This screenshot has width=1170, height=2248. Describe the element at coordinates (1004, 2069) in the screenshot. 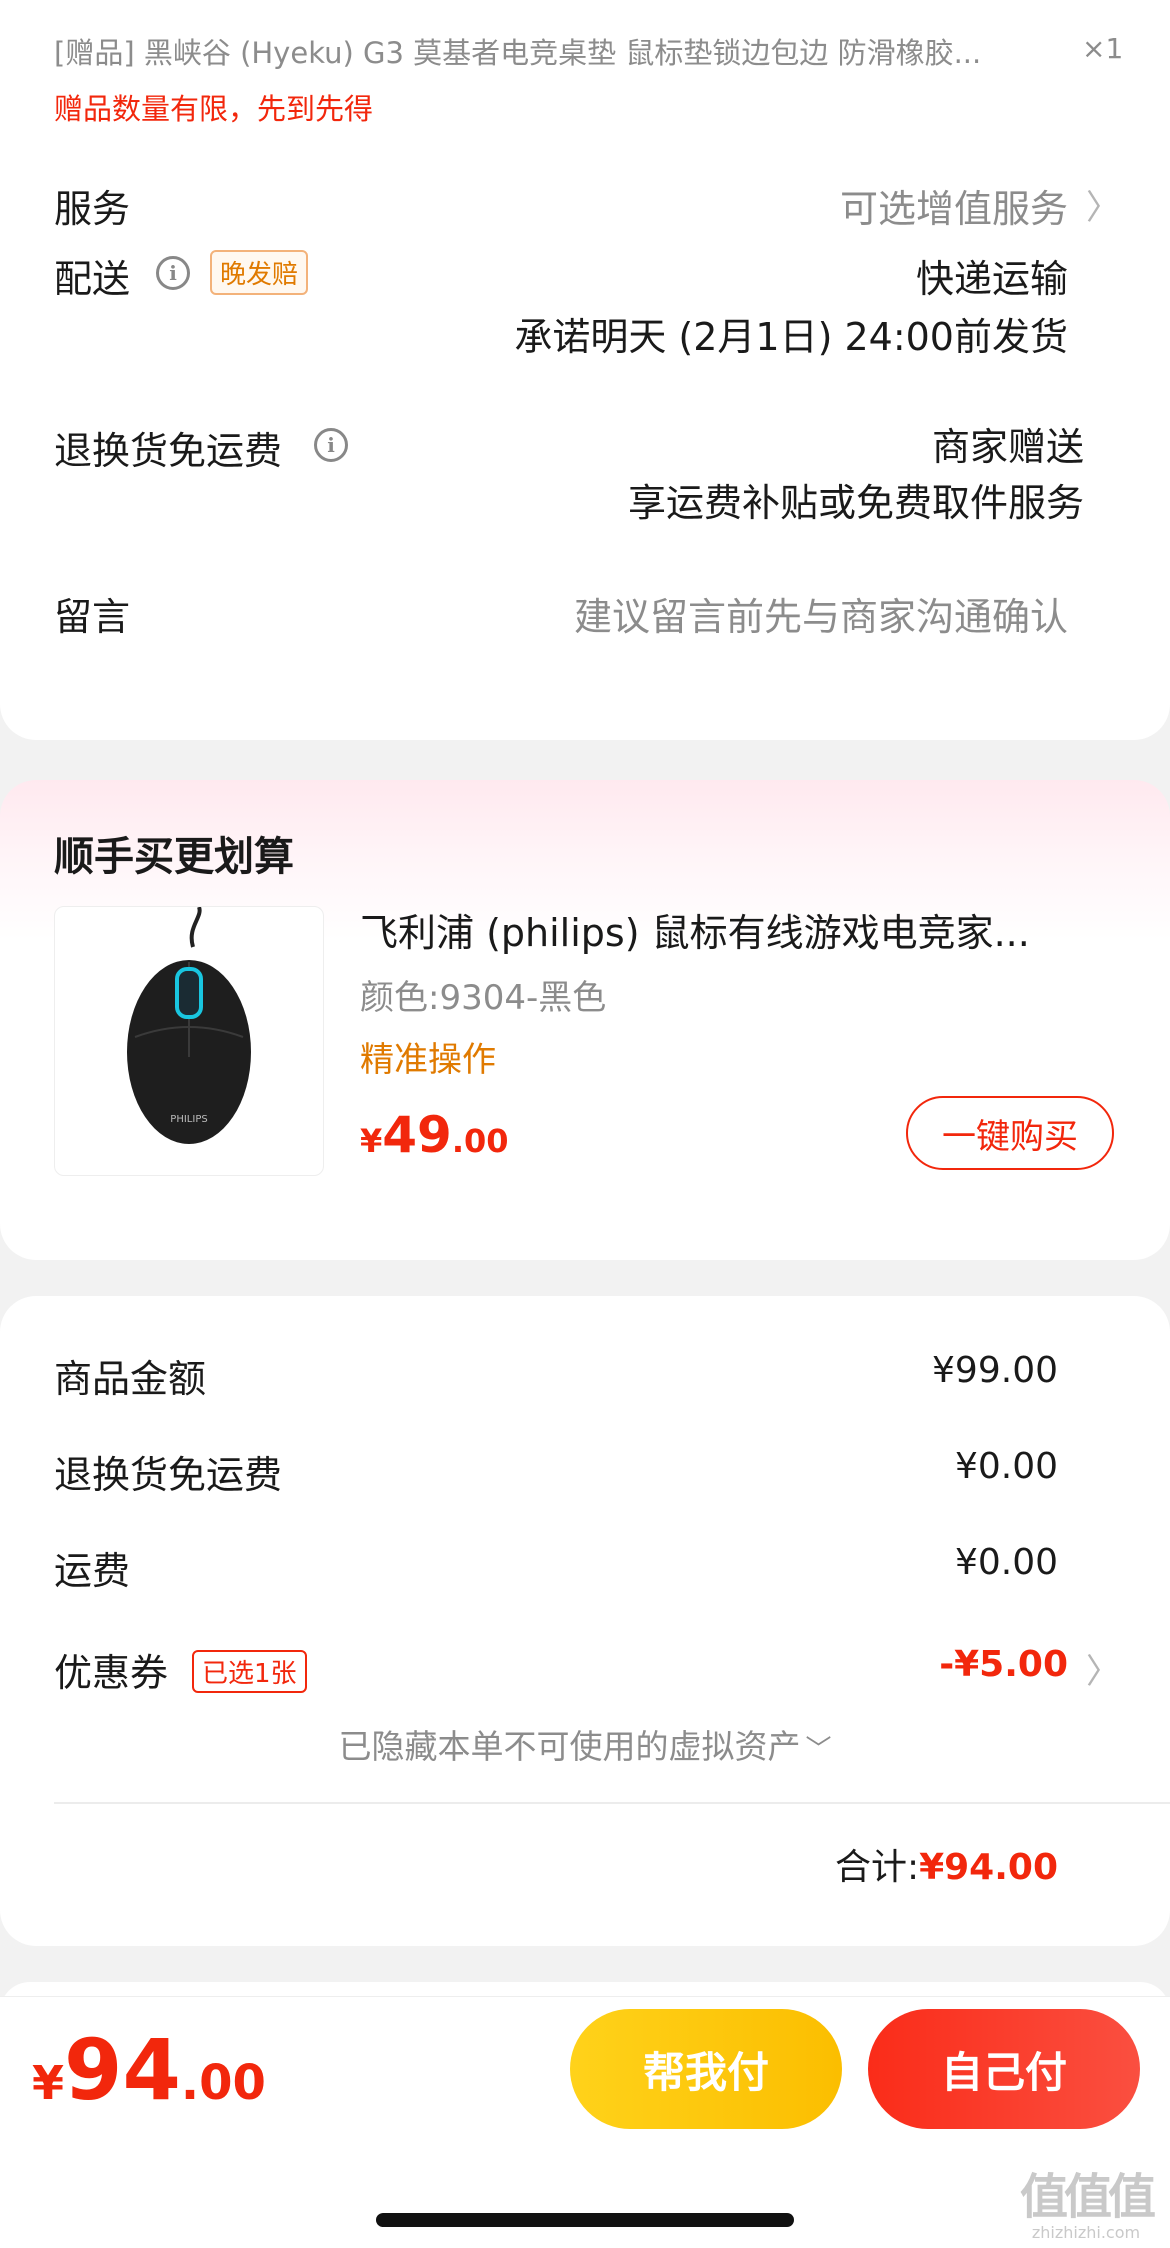

I see `self-pay-button: 自己付` at that location.